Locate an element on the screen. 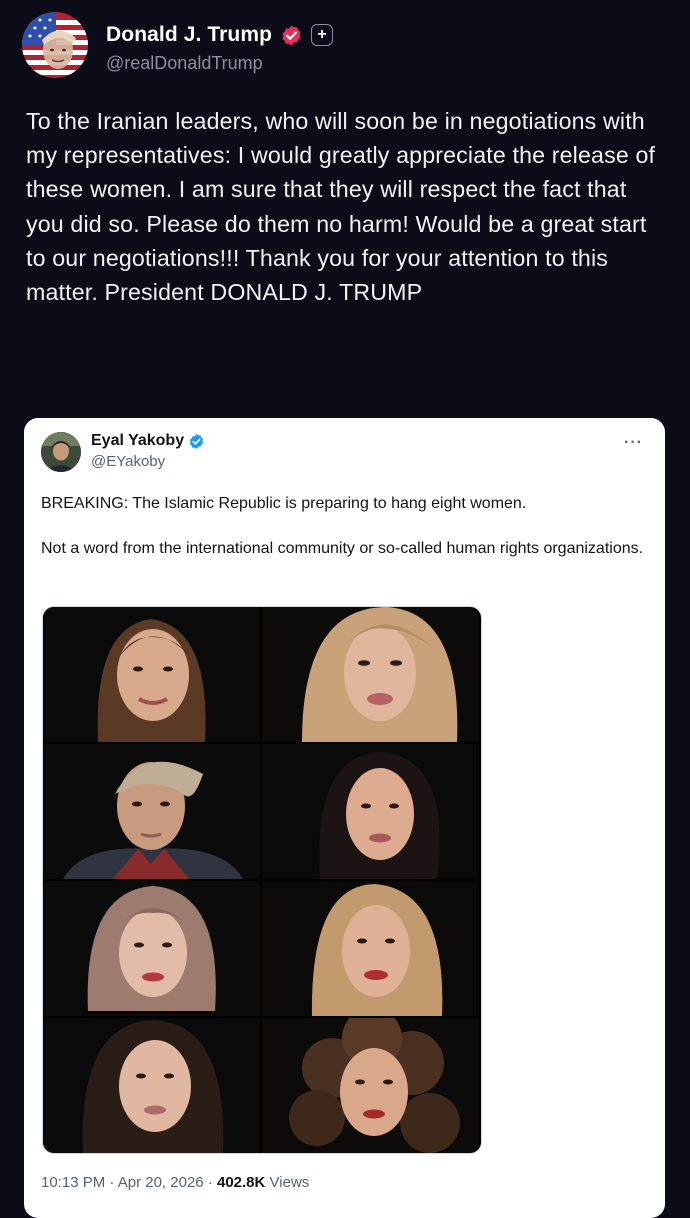 This screenshot has height=1218, width=690. tweet-meta: 10:13 PM · Apr 20, 2026 · 402.8K Views is located at coordinates (175, 1182).